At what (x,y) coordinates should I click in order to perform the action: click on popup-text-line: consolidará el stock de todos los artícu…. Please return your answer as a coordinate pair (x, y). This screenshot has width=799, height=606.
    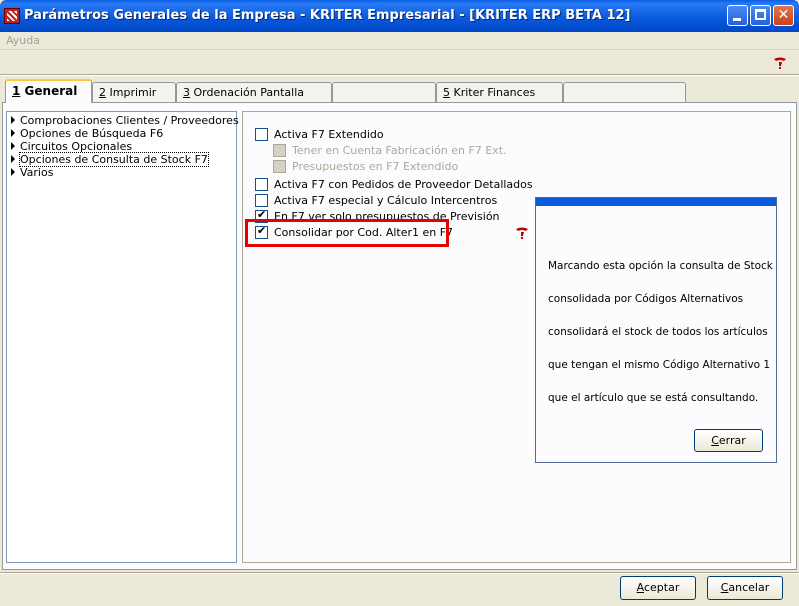
    Looking at the image, I should click on (658, 332).